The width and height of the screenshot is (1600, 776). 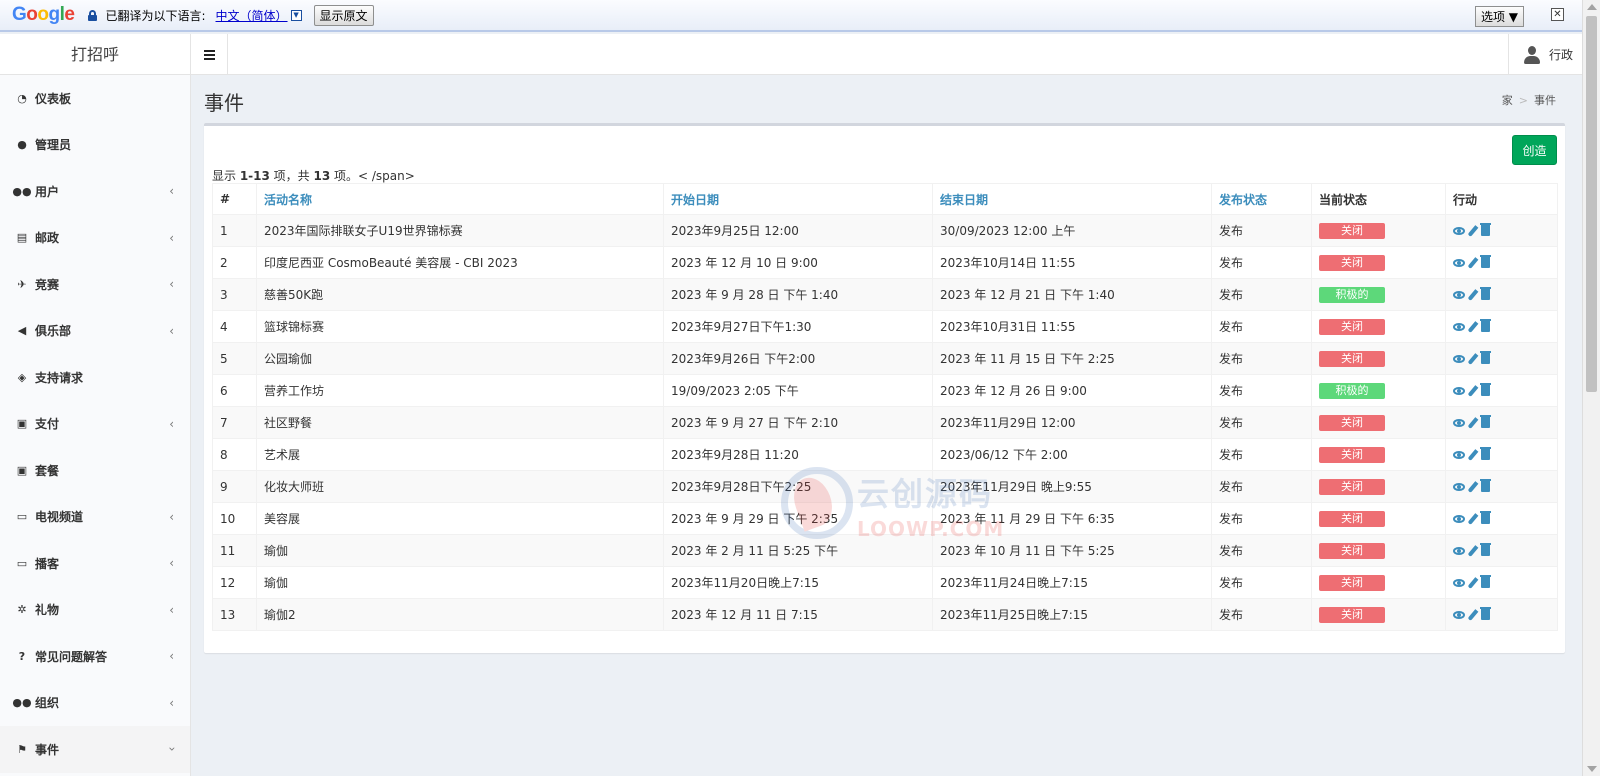 I want to click on scrollbar-thumb, so click(x=1591, y=204).